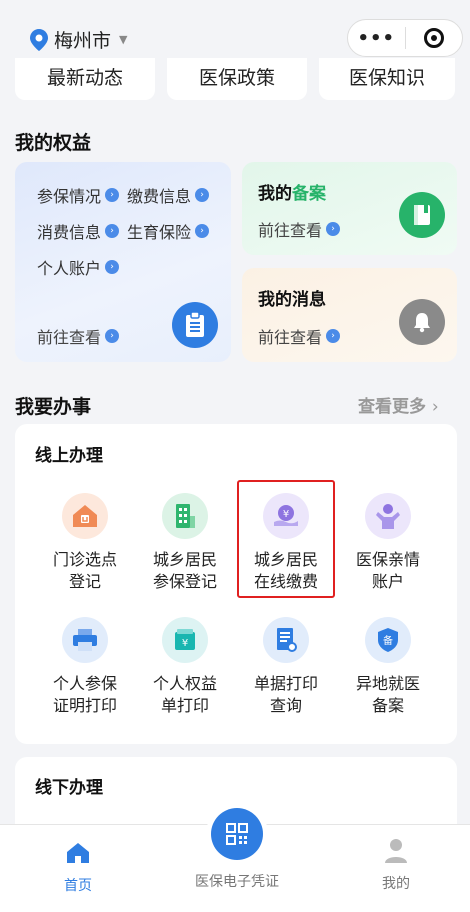 The width and height of the screenshot is (470, 912). What do you see at coordinates (286, 640) in the screenshot?
I see `document-search-icon` at bounding box center [286, 640].